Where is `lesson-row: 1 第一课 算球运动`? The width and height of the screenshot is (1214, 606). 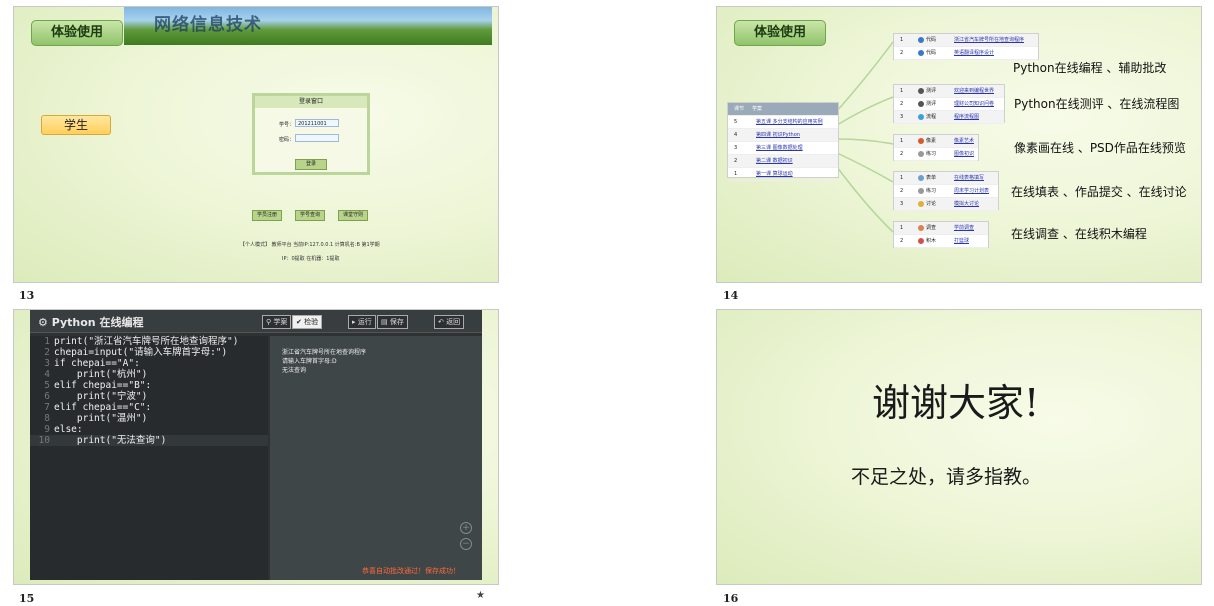
lesson-row: 1 第一课 算球运动 is located at coordinates (783, 174).